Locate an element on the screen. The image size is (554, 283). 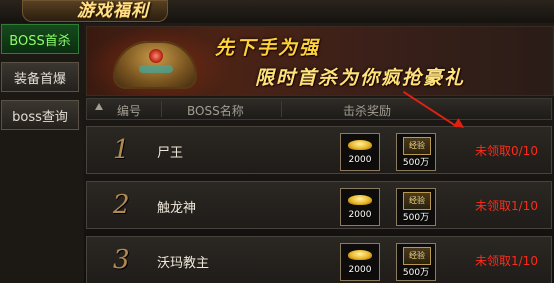
sidebar: BOSS首杀 装备首爆 boss查询 is located at coordinates (41, 153).